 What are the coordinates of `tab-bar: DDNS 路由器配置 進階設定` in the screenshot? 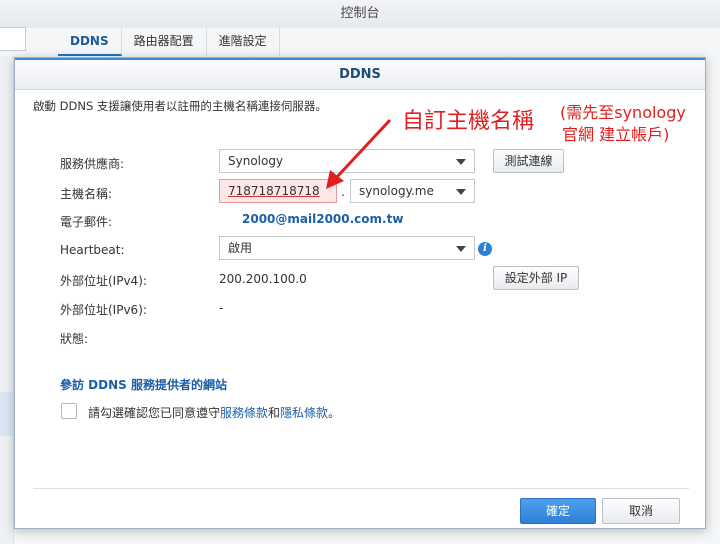 It's located at (169, 42).